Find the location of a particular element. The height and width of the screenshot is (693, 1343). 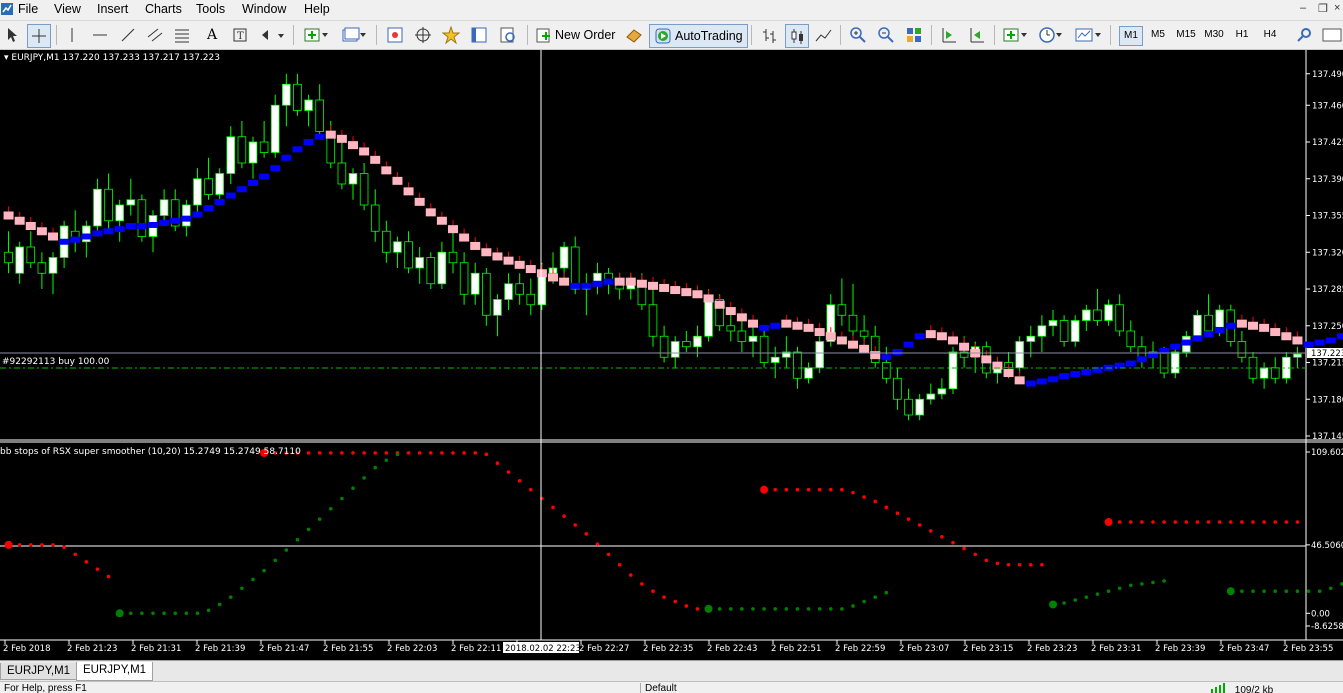

menu-view: View is located at coordinates (67, 9).